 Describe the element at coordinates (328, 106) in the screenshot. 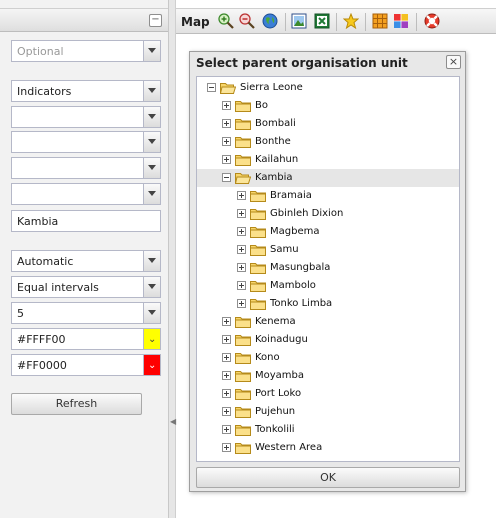

I see `tree-node-bo: Bo` at that location.